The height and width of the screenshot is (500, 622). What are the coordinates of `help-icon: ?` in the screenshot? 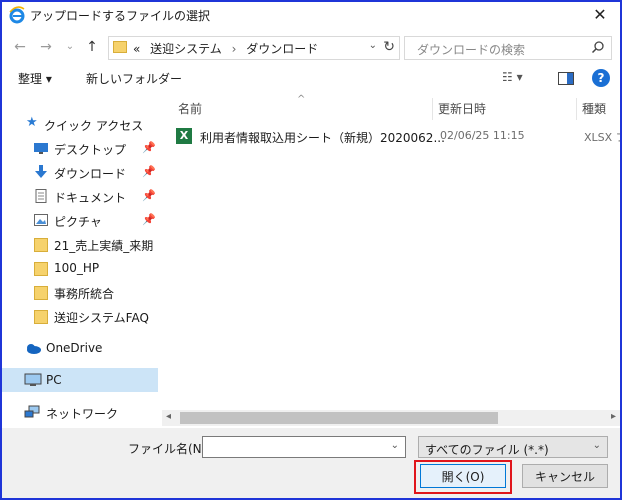 It's located at (601, 78).